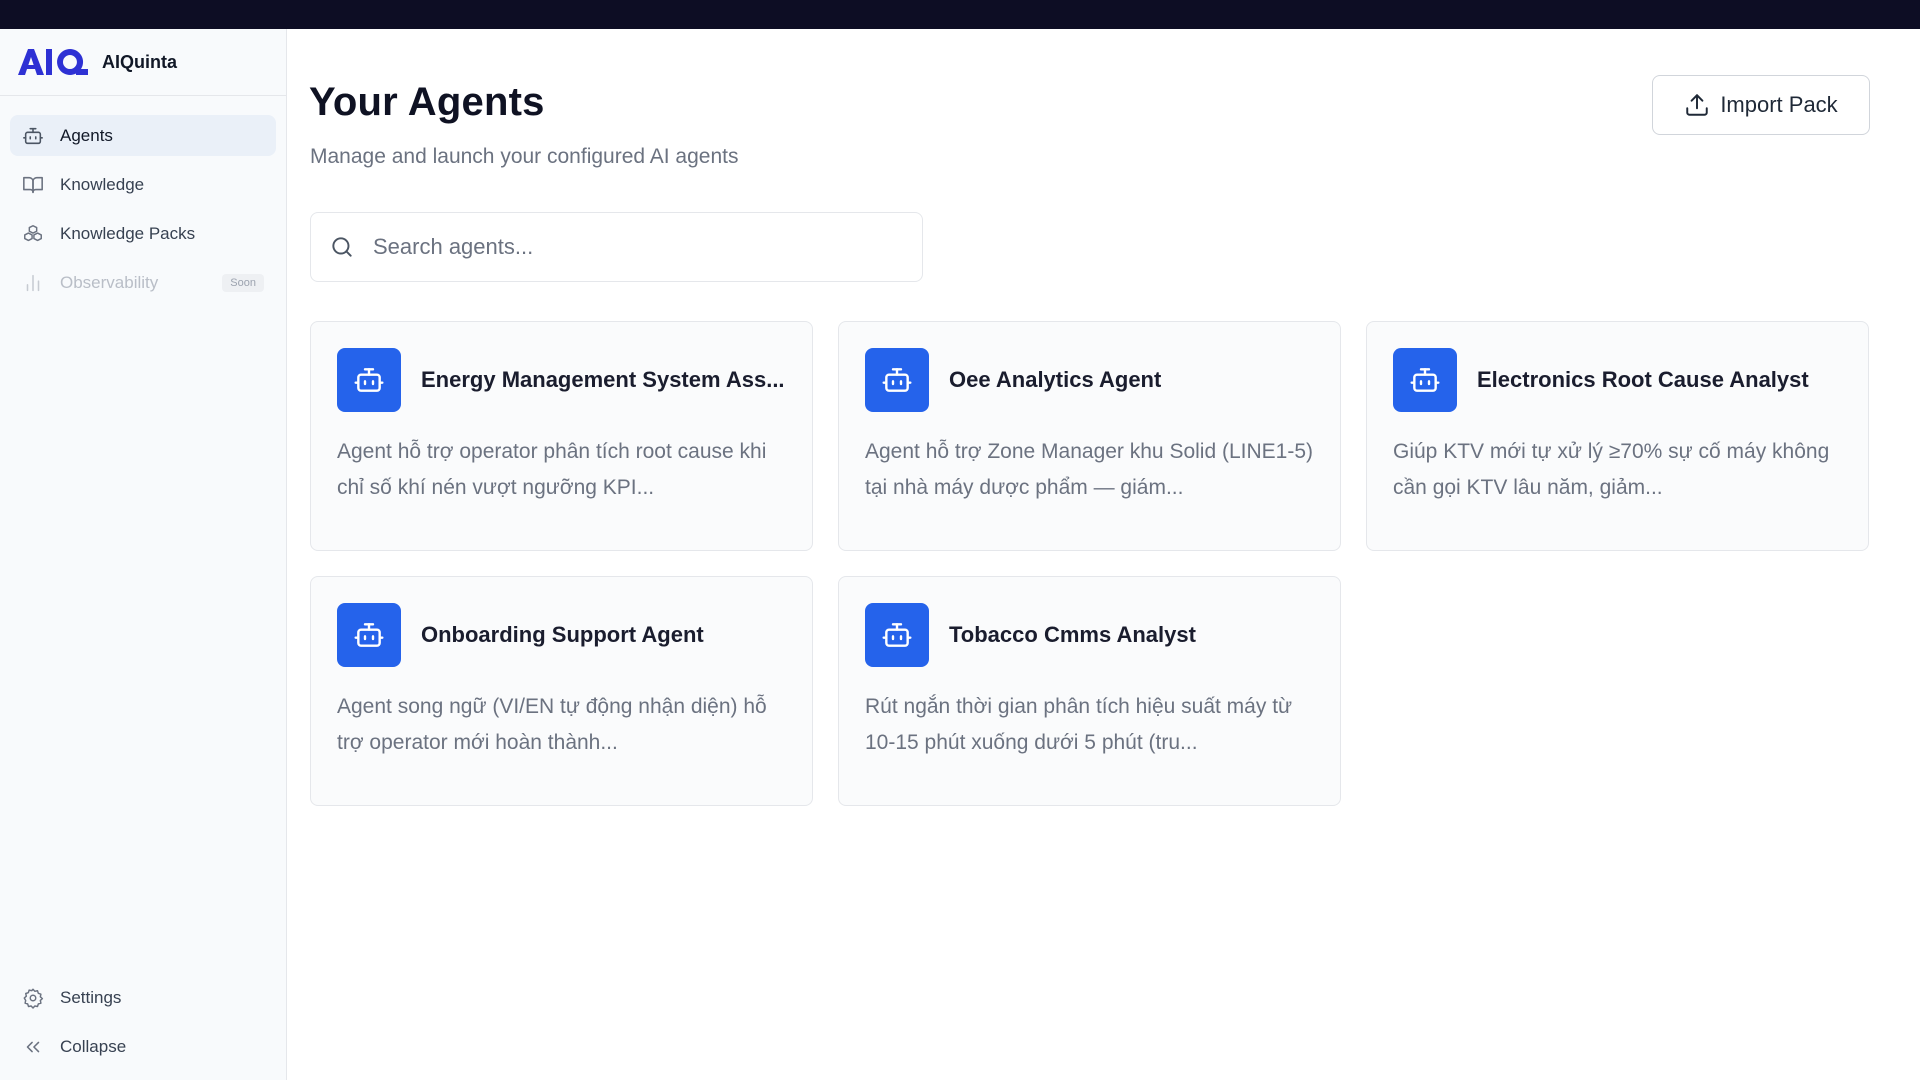  Describe the element at coordinates (109, 282) in the screenshot. I see `sidebar-item-label: Observability` at that location.